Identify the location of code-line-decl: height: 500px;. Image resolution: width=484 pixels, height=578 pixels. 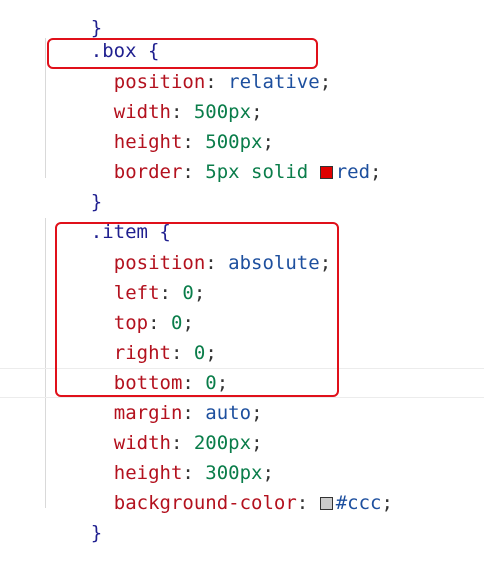
(193, 142).